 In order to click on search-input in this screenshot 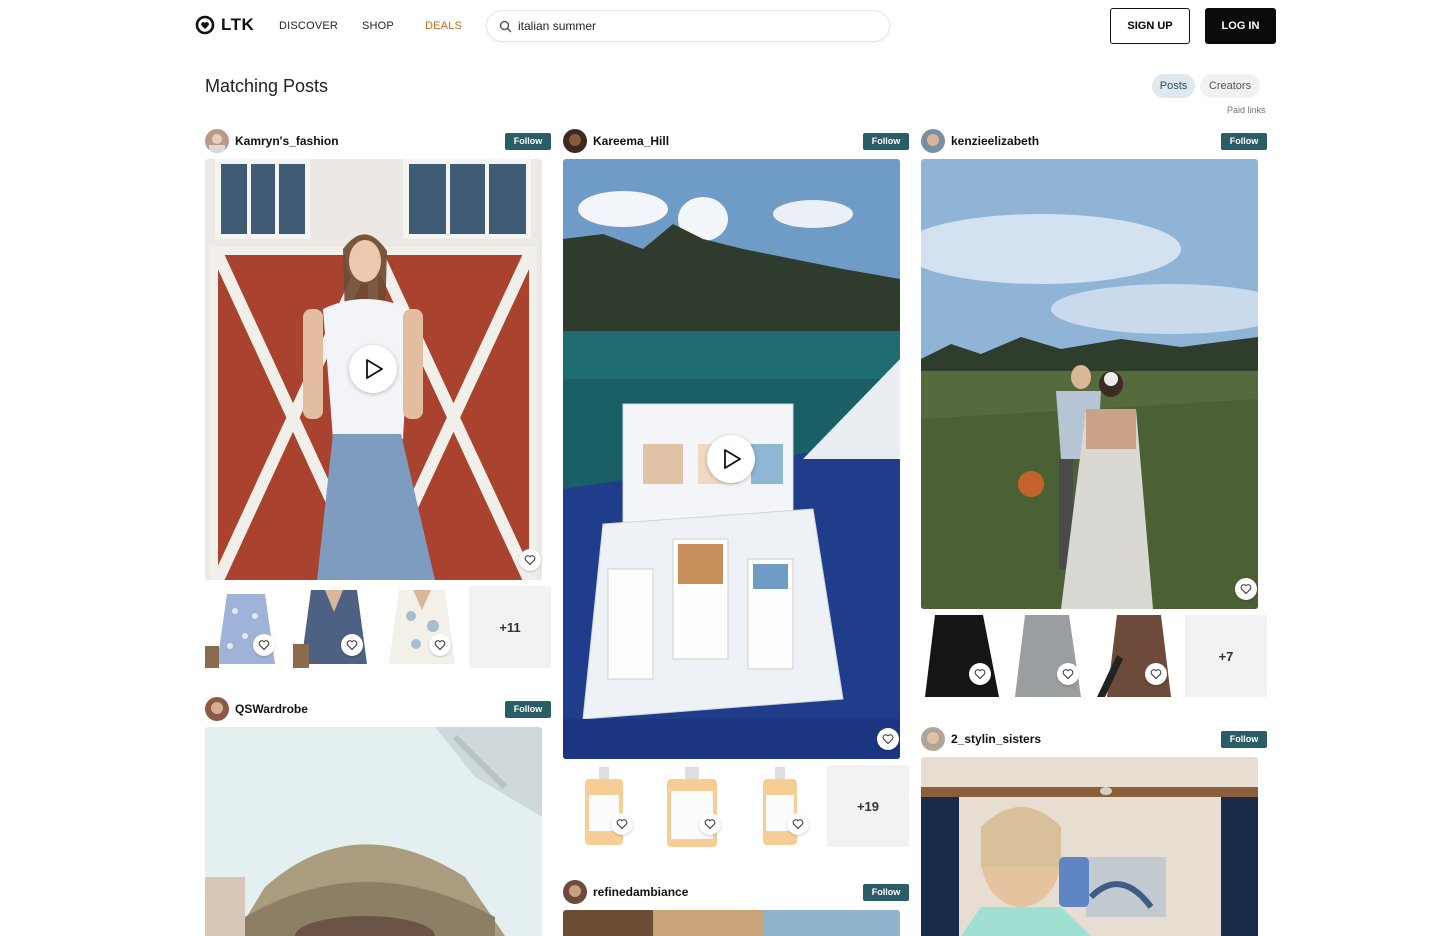, I will do `click(688, 26)`.